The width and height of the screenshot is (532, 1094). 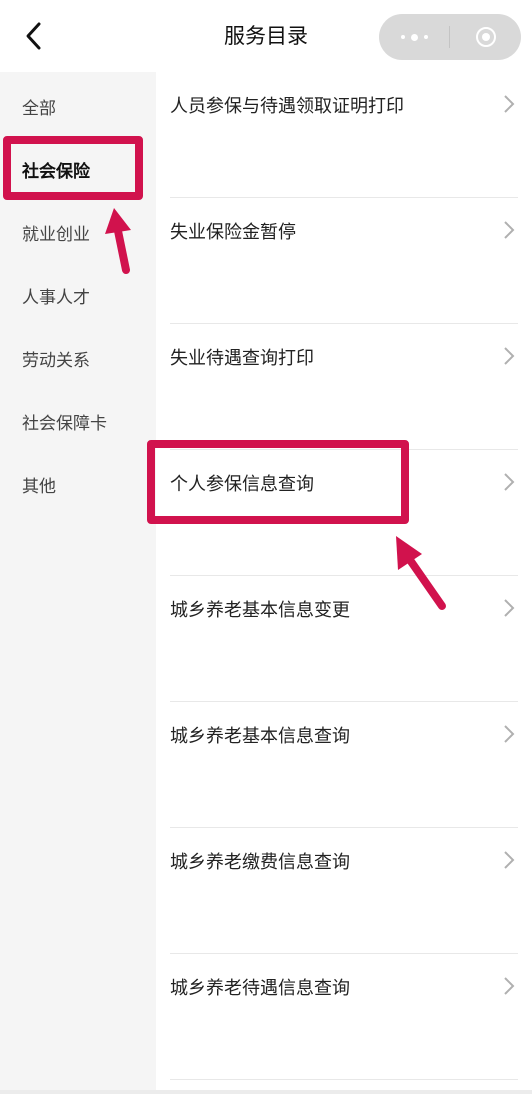 I want to click on row-divider, so click(x=344, y=1079).